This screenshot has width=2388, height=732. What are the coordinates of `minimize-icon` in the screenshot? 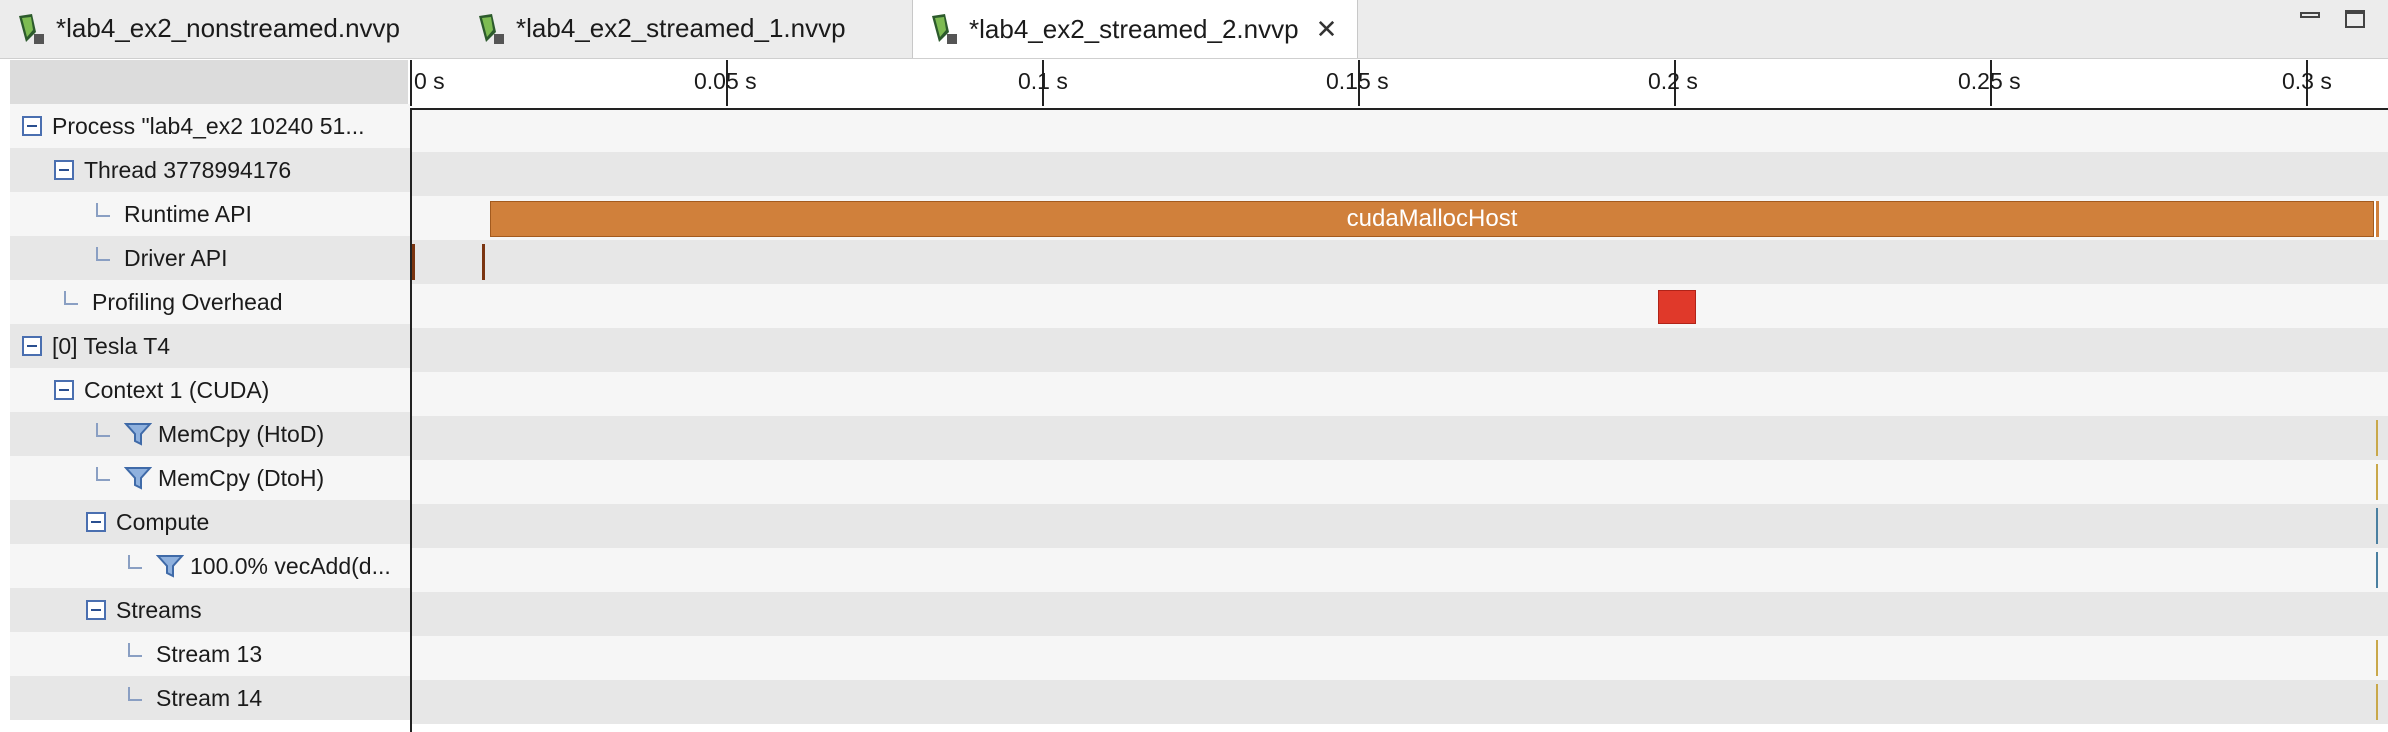 It's located at (2310, 15).